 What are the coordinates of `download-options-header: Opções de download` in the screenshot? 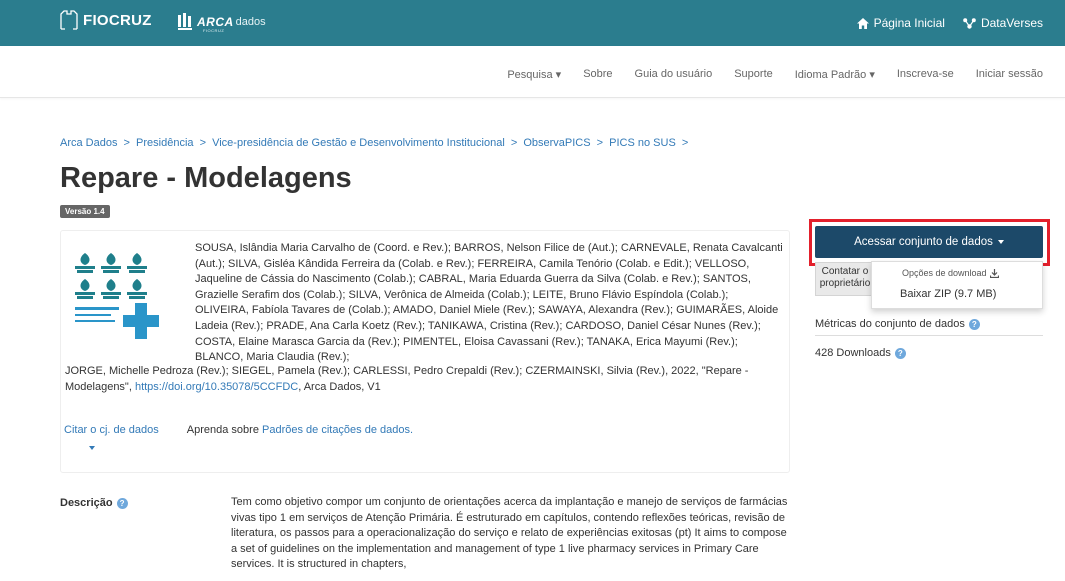 It's located at (950, 273).